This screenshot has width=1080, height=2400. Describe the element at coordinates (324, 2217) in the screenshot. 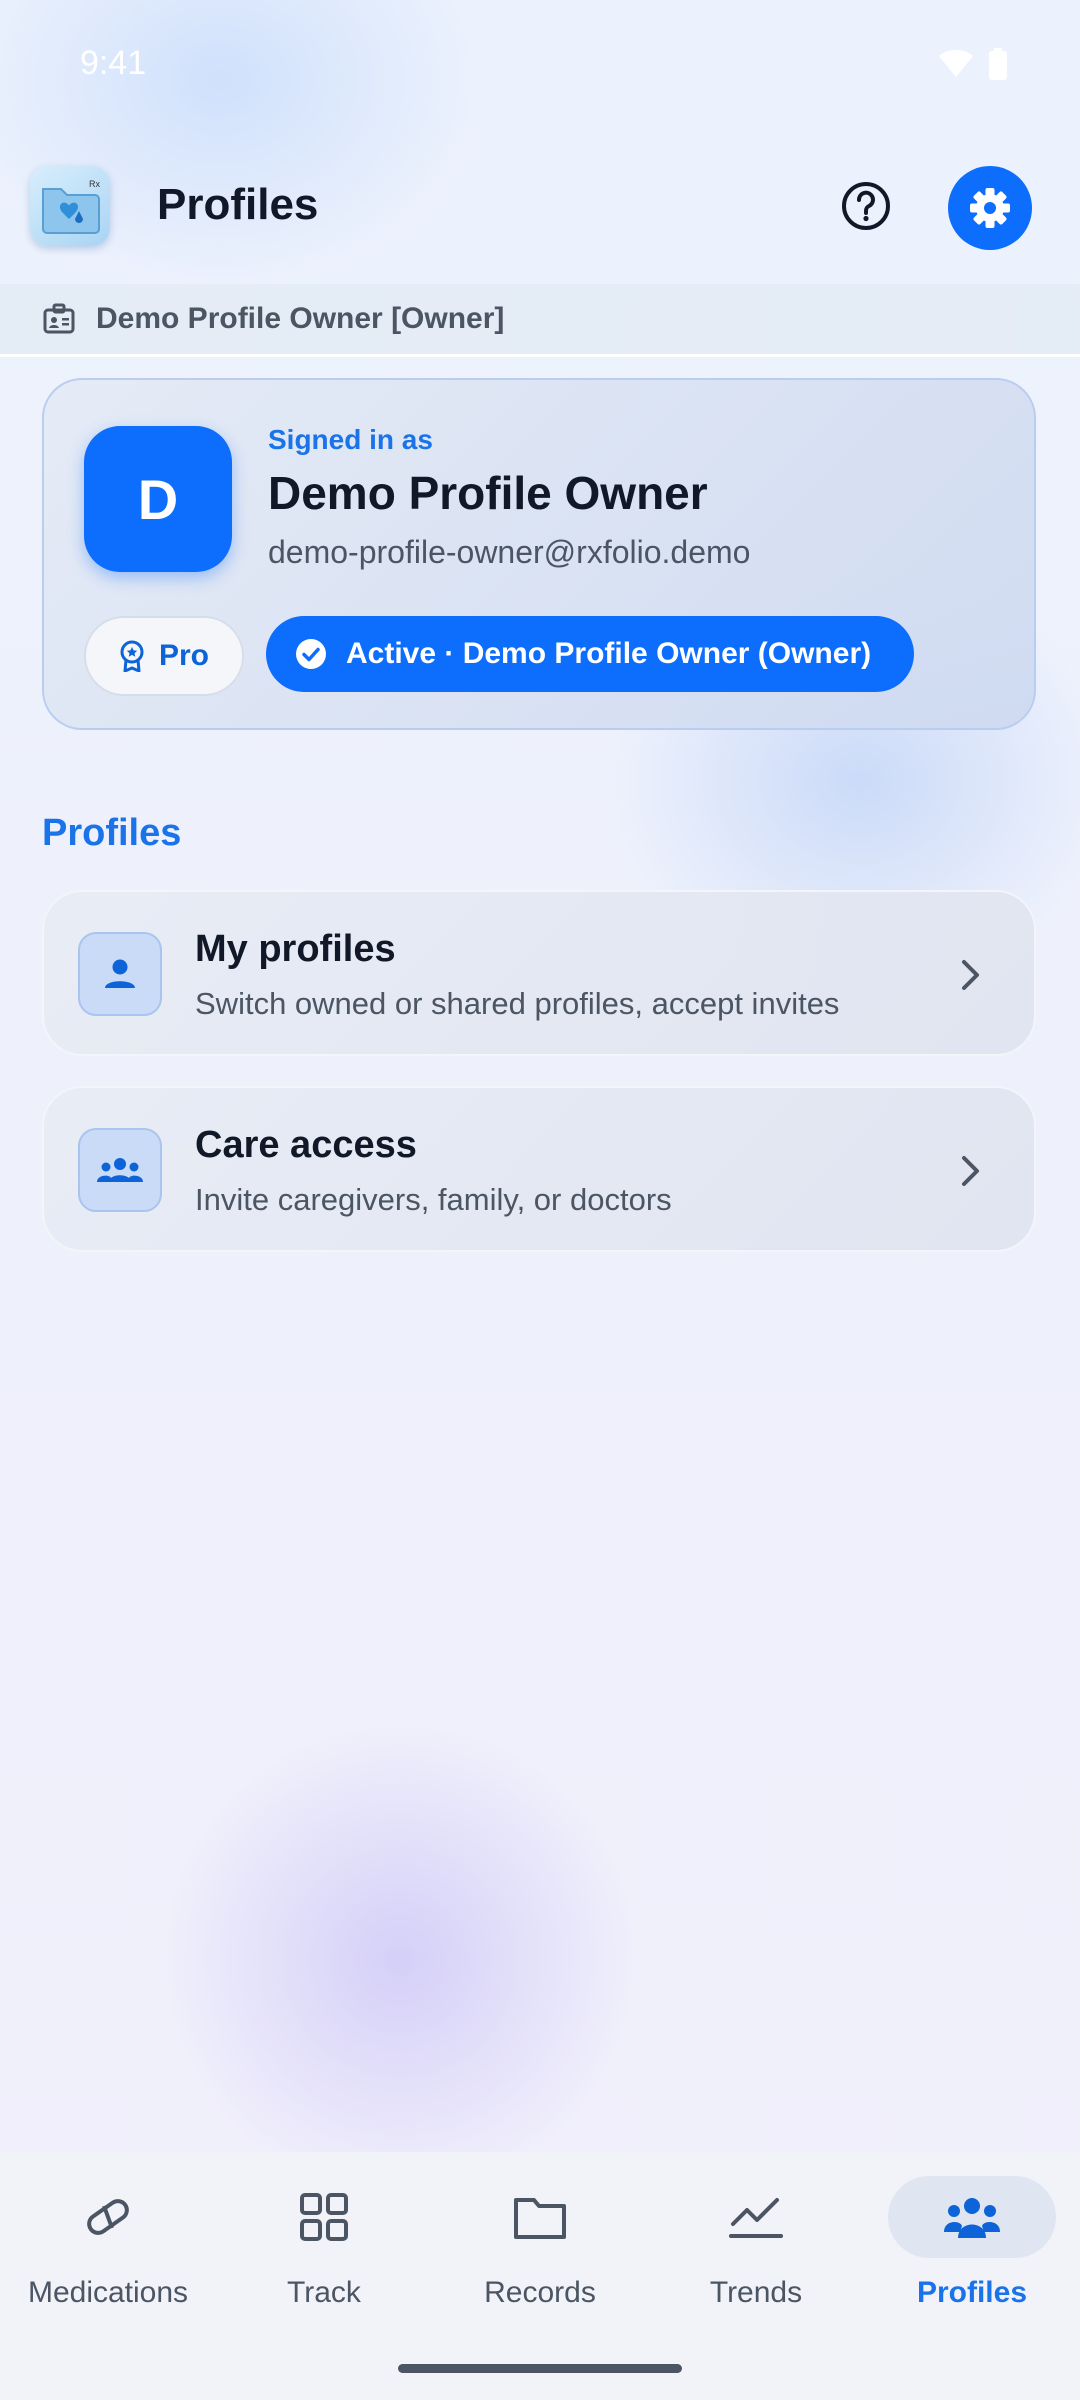

I see `grid-icon` at that location.